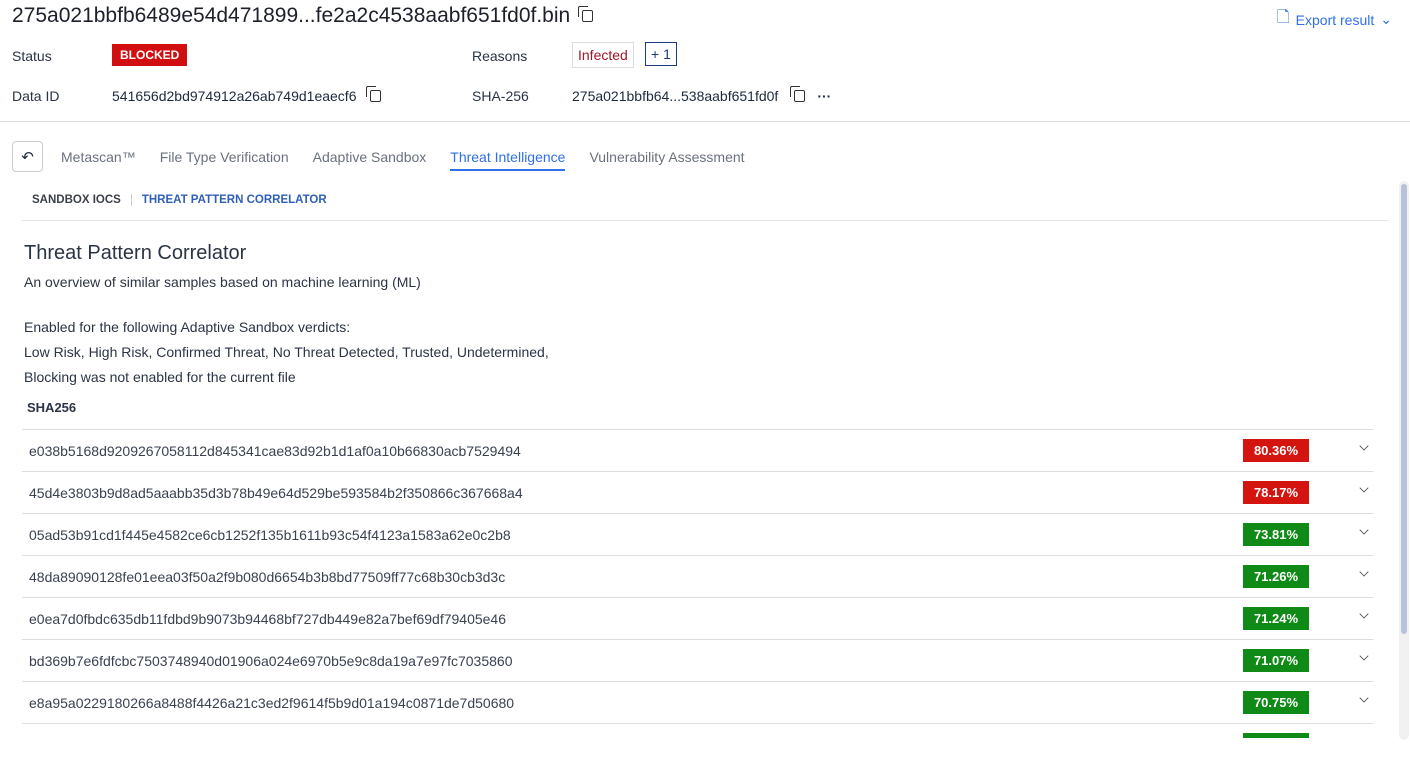 This screenshot has width=1410, height=774. What do you see at coordinates (1276, 492) in the screenshot?
I see `similarity-badge: 78.17%` at bounding box center [1276, 492].